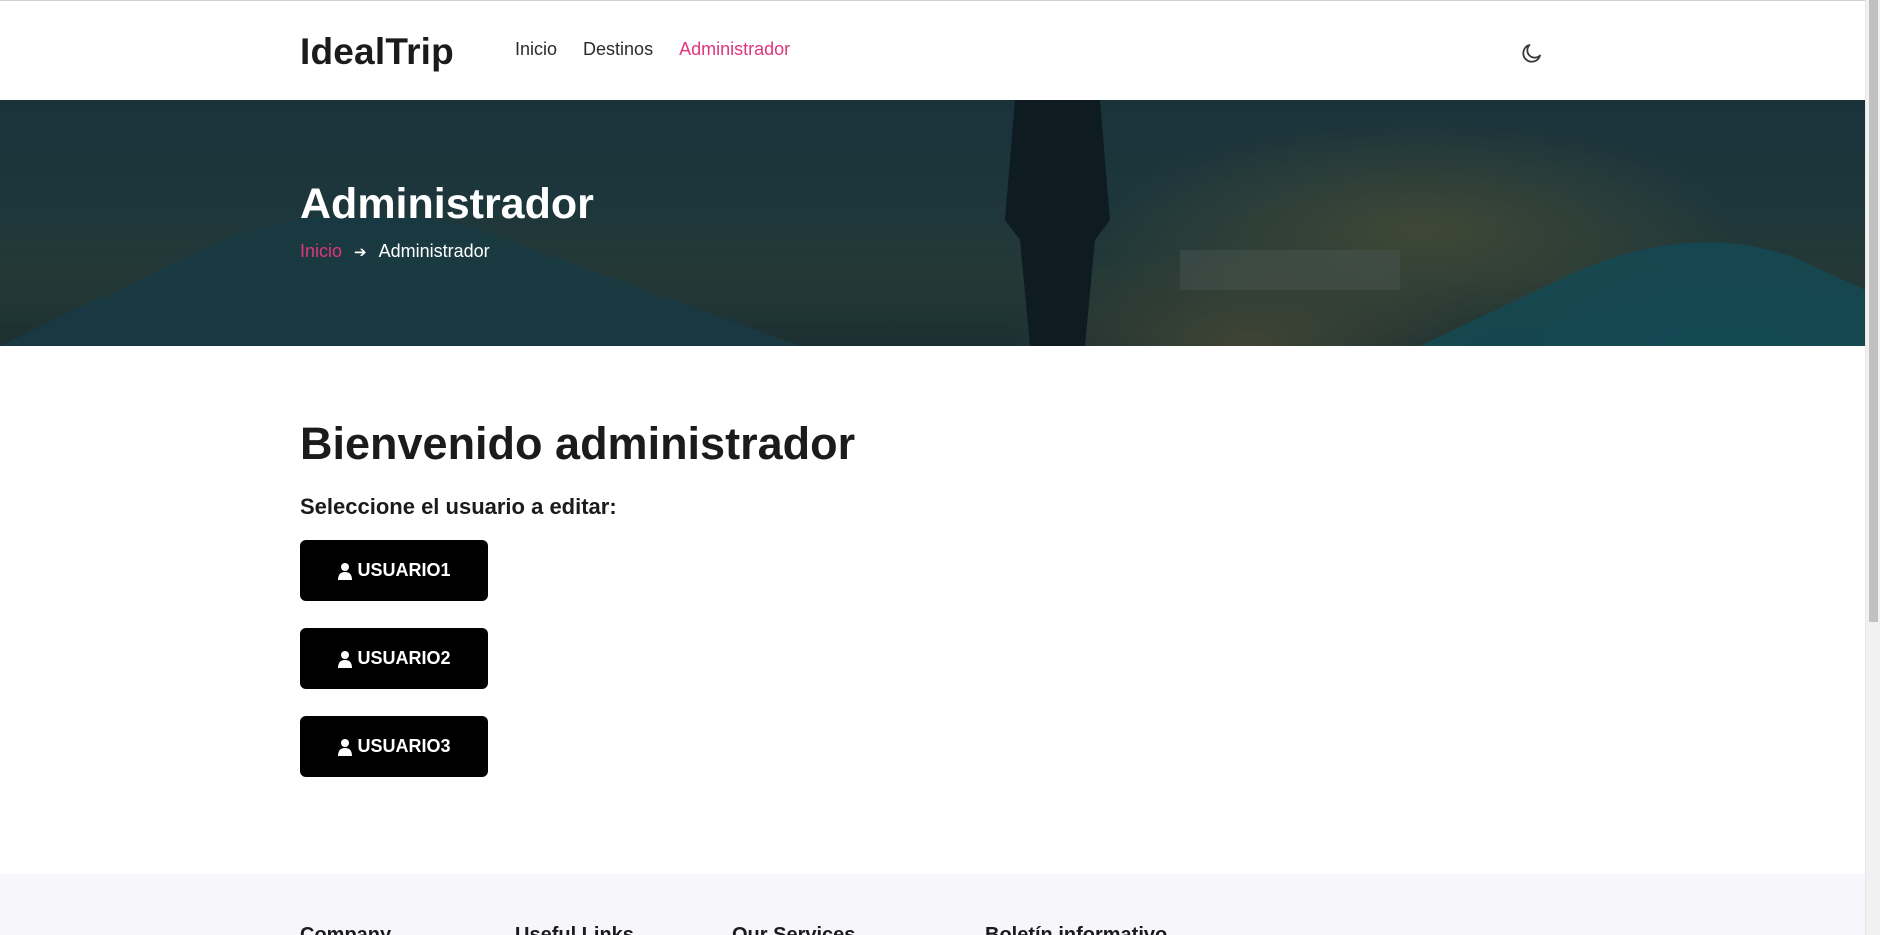 The height and width of the screenshot is (935, 1880). Describe the element at coordinates (321, 251) in the screenshot. I see `breadcrumb-link-inicio: Inicio` at that location.